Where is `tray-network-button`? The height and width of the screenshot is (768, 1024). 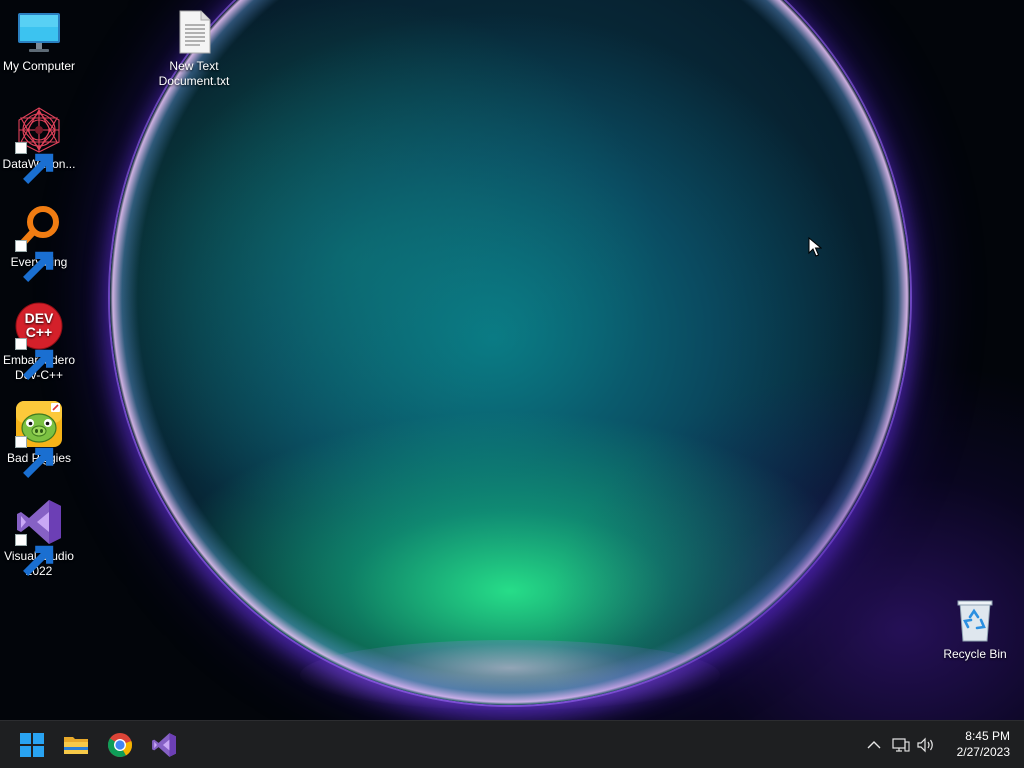
tray-network-button is located at coordinates (901, 745).